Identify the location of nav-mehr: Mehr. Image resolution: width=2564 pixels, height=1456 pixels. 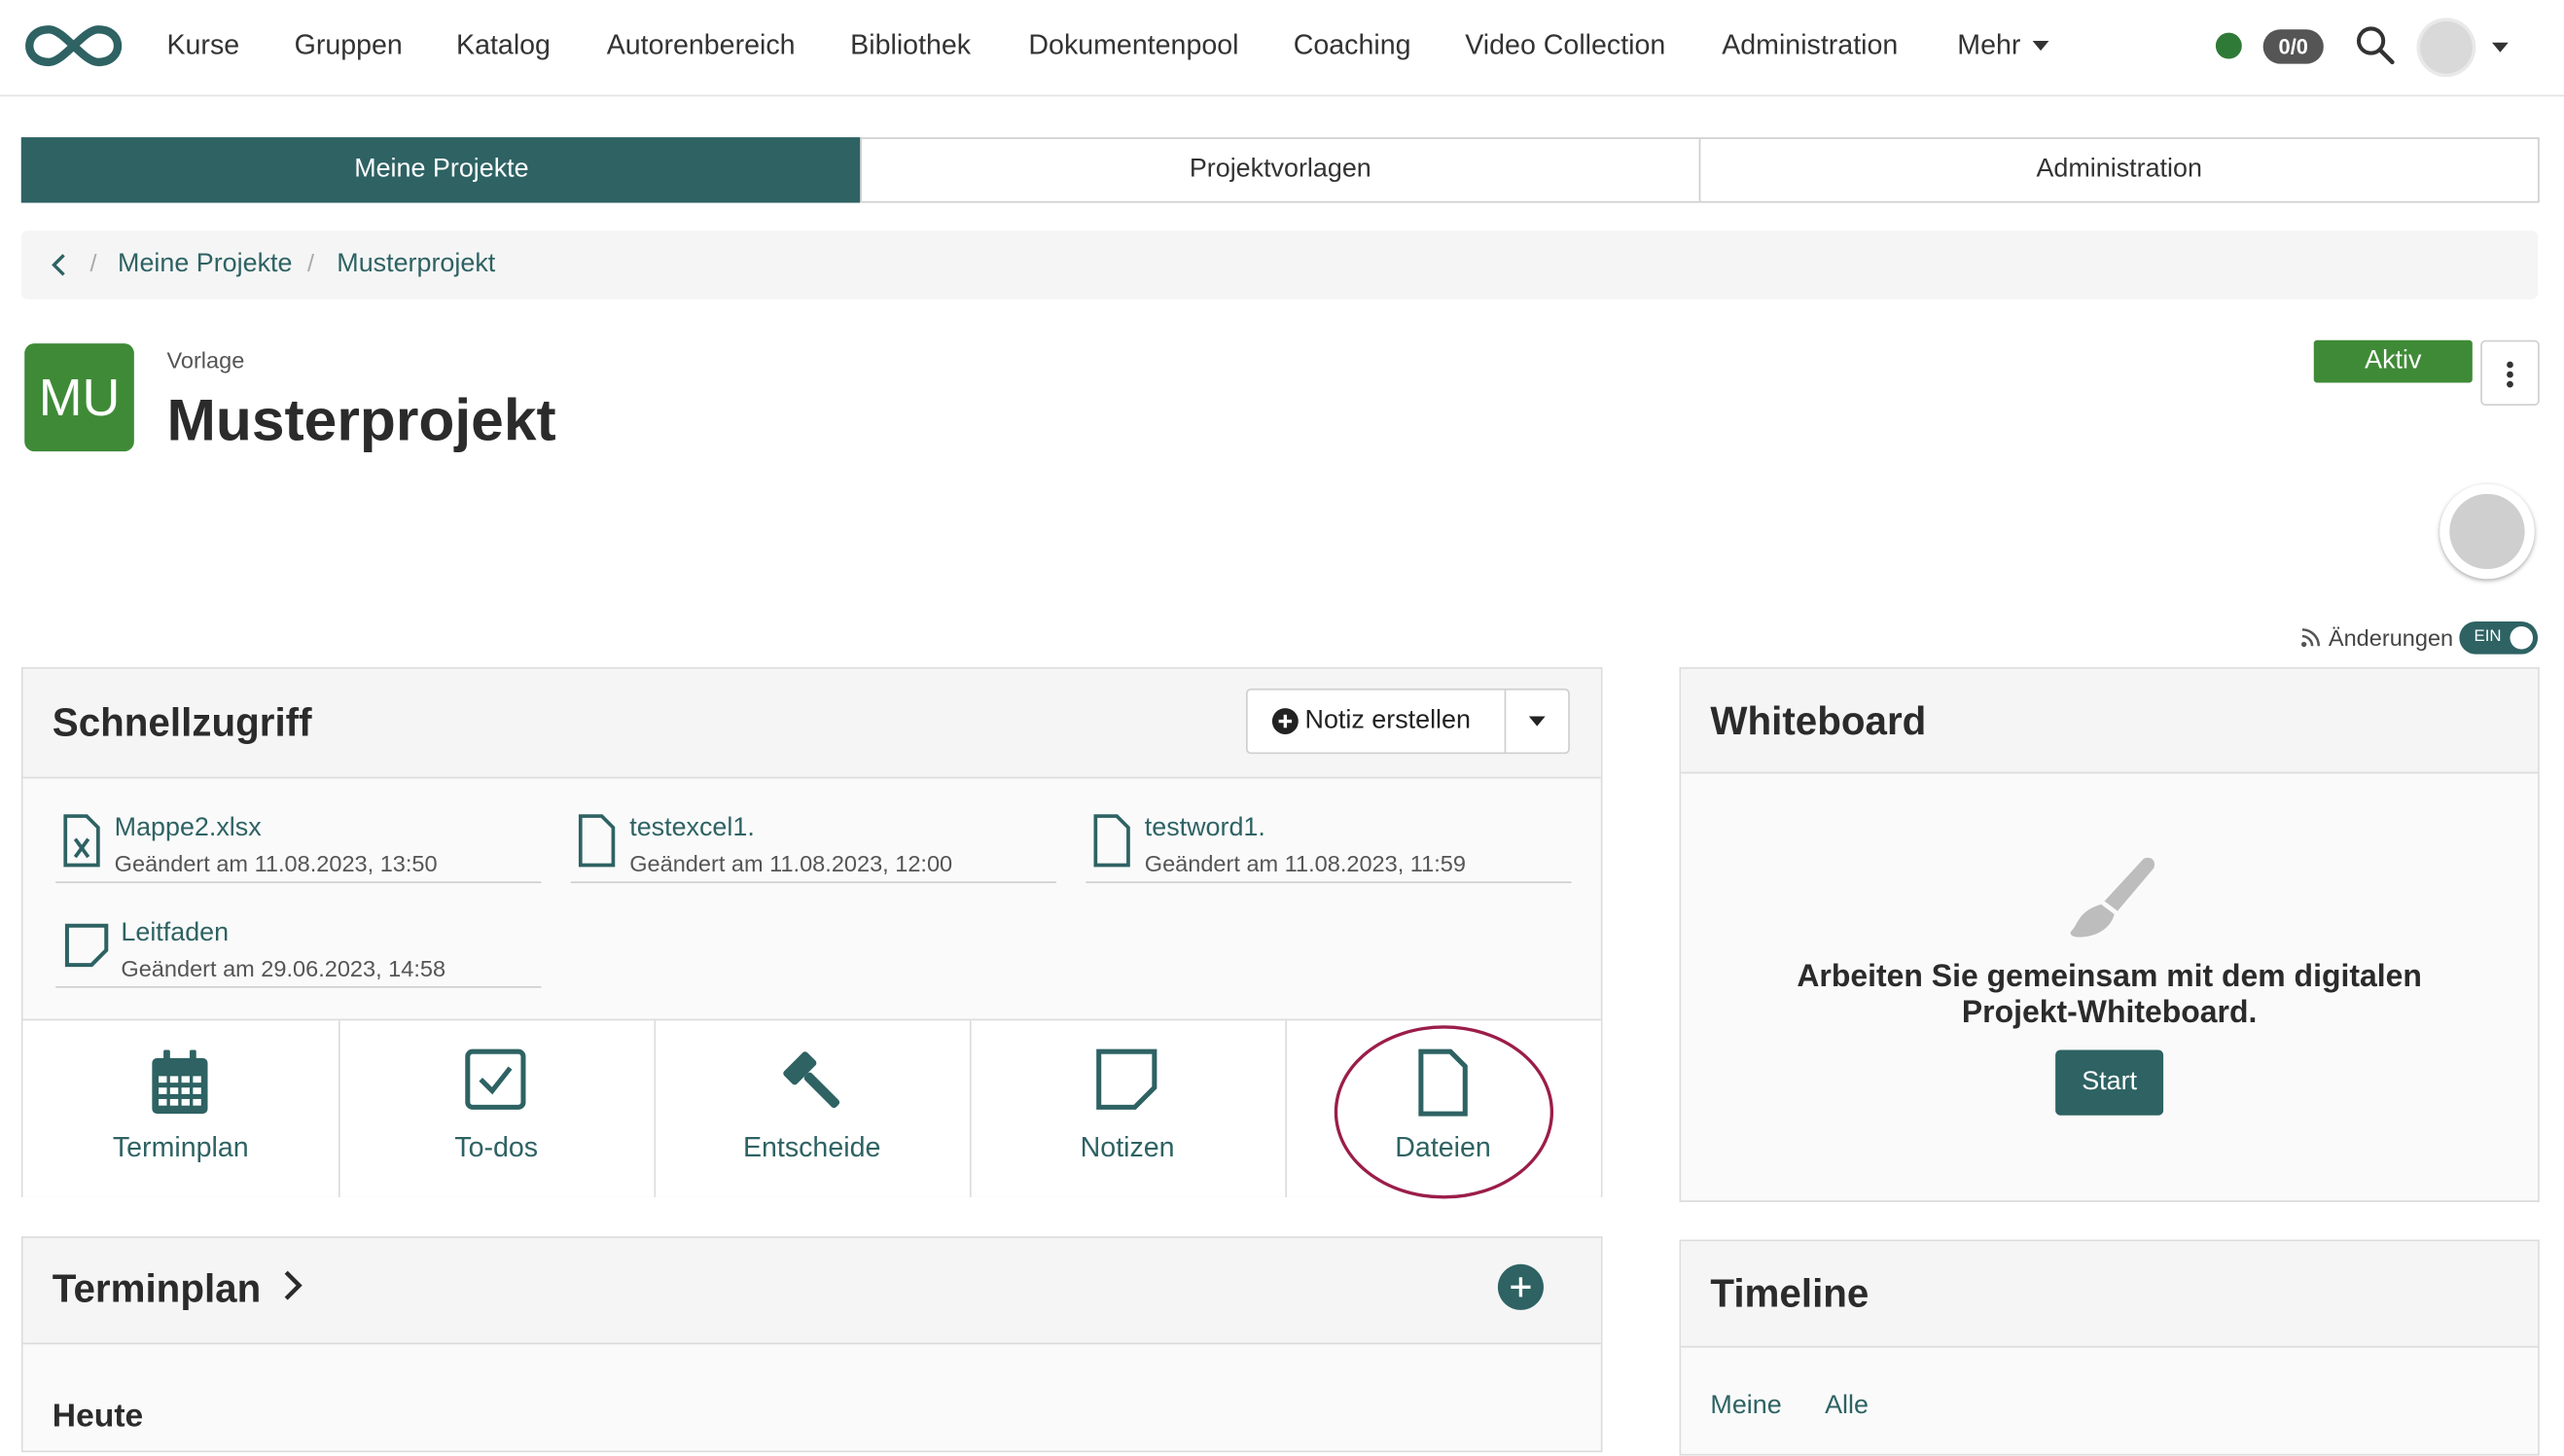
(2002, 45).